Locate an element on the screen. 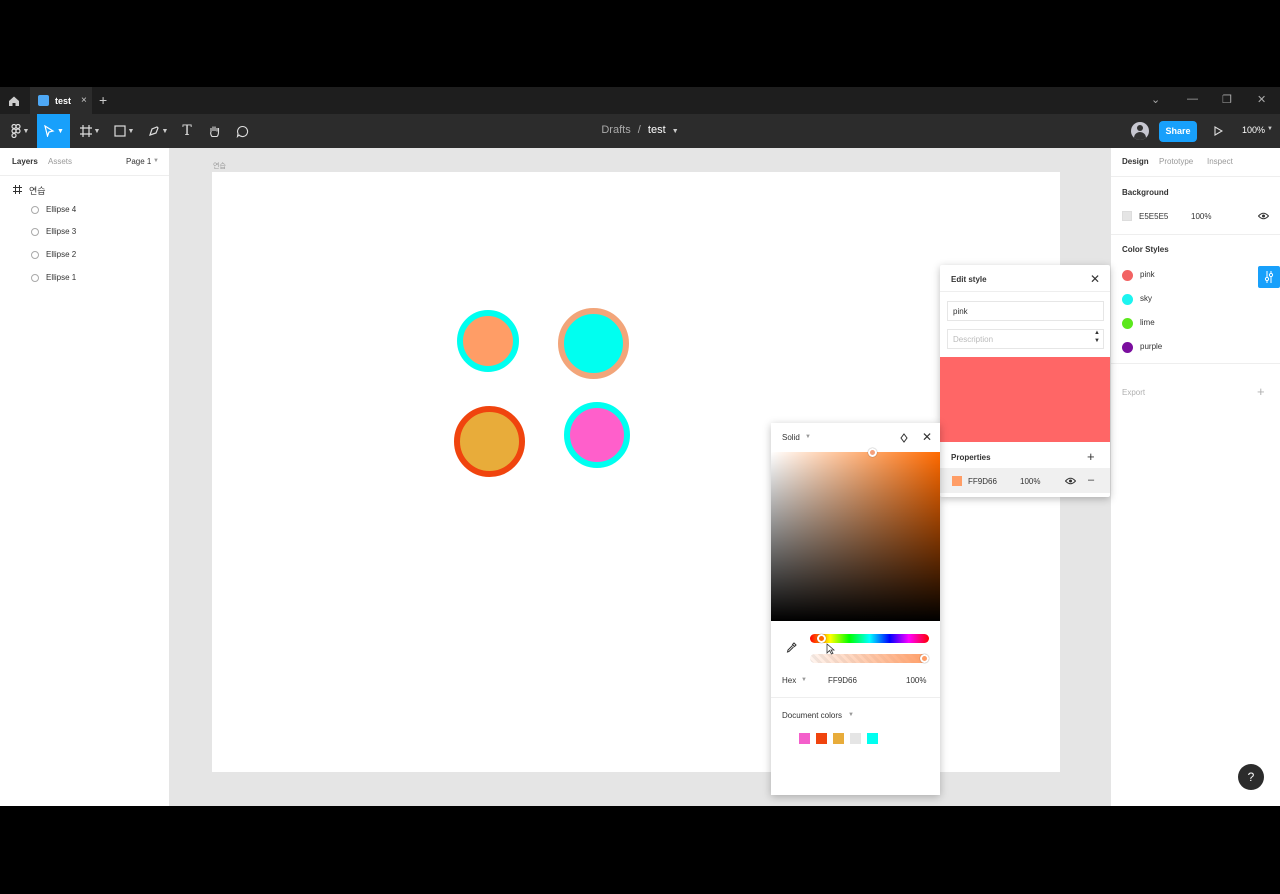  fill-row: FF9D66 100% – is located at coordinates (1025, 480).